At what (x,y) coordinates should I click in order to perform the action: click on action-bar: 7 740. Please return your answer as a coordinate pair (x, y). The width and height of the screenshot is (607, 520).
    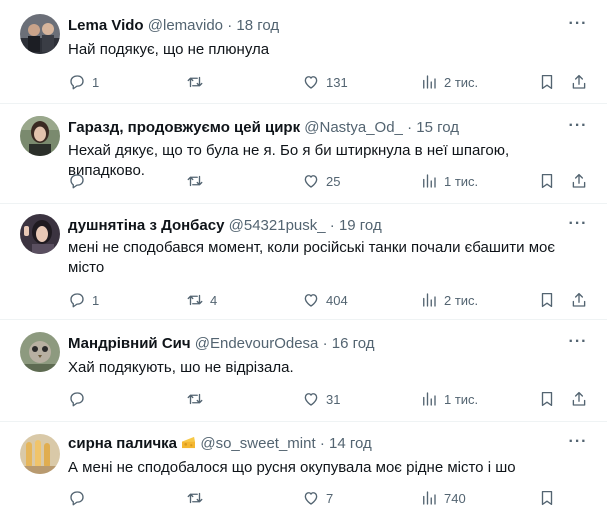
    Looking at the image, I should click on (329, 498).